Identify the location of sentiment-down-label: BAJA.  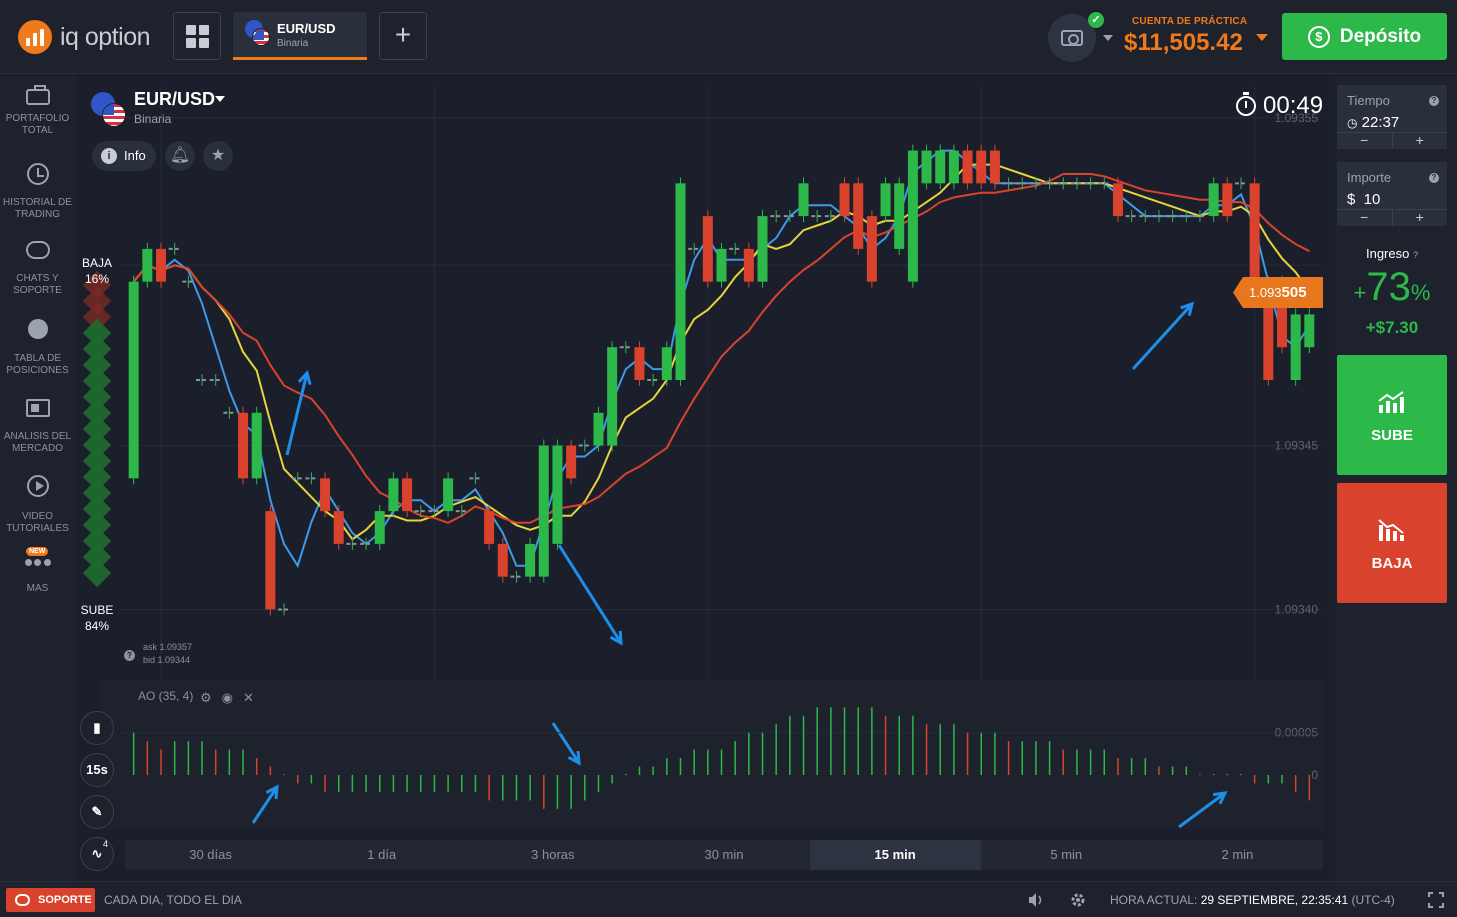
(96, 263).